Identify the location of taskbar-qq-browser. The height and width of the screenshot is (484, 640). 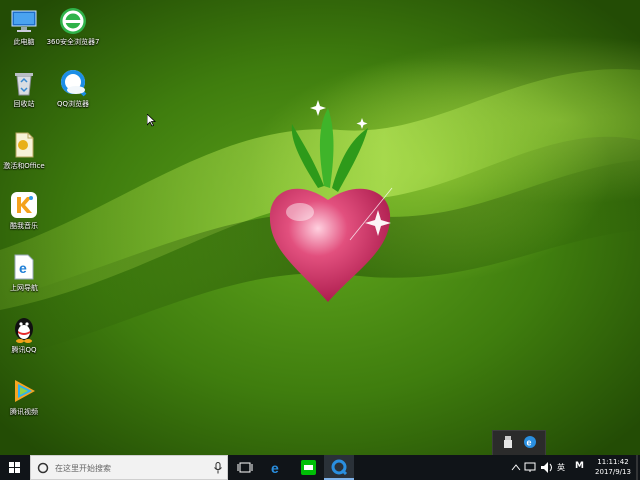
(339, 467).